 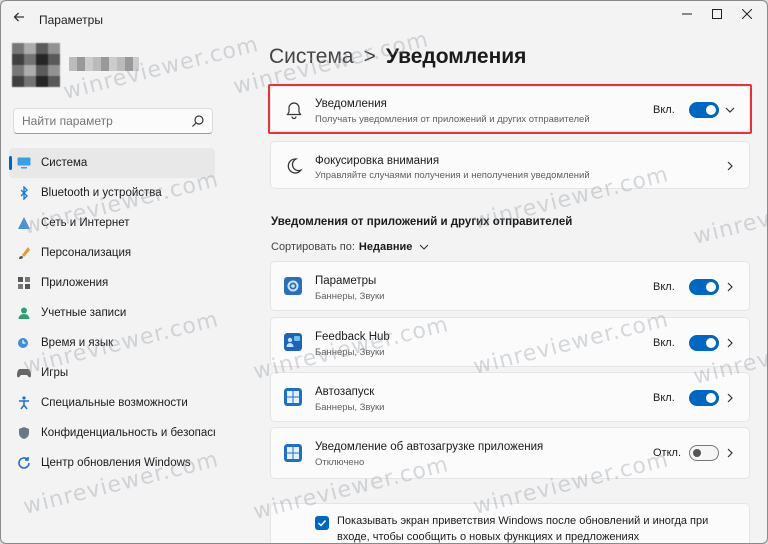 I want to click on sidebar-item-time-language: Время и язык, so click(x=112, y=343).